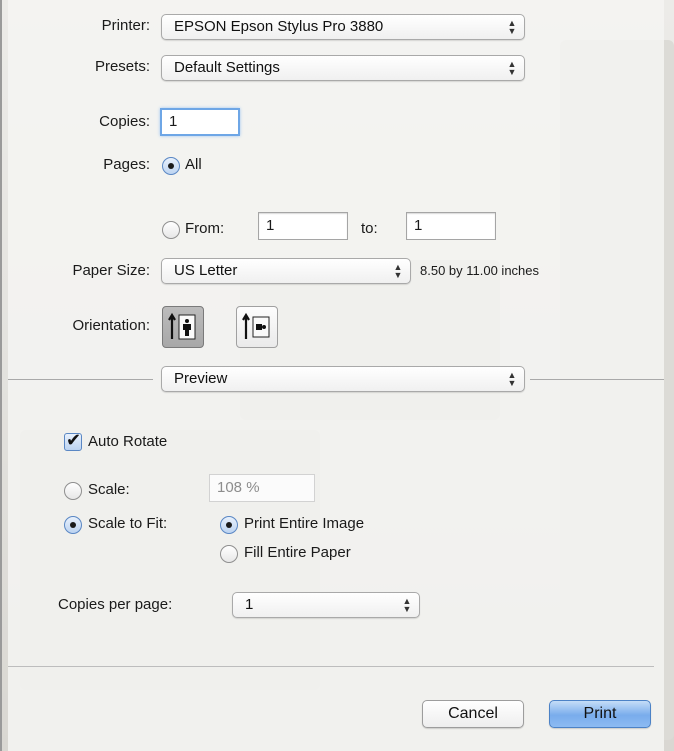 The height and width of the screenshot is (751, 674). Describe the element at coordinates (200, 122) in the screenshot. I see `copies-field: 1` at that location.